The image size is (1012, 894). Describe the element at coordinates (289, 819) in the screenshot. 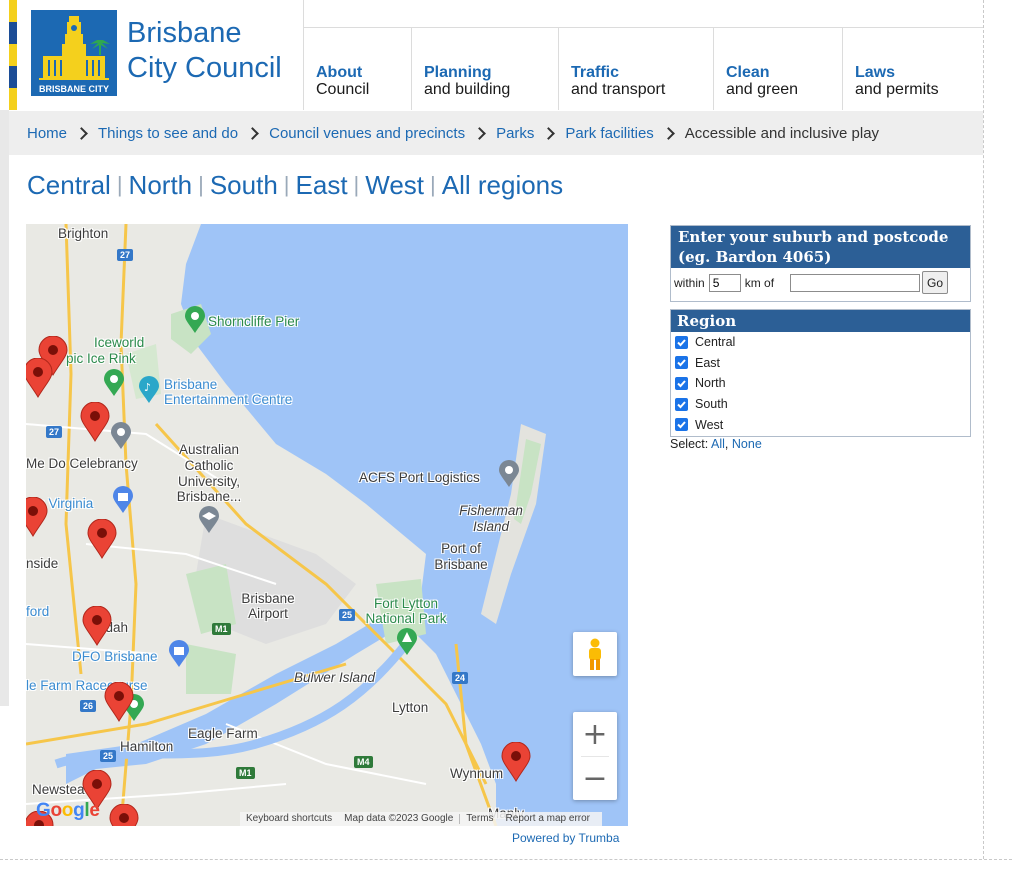

I see `keyboard-shortcuts-link: Keyboard shortcuts` at that location.